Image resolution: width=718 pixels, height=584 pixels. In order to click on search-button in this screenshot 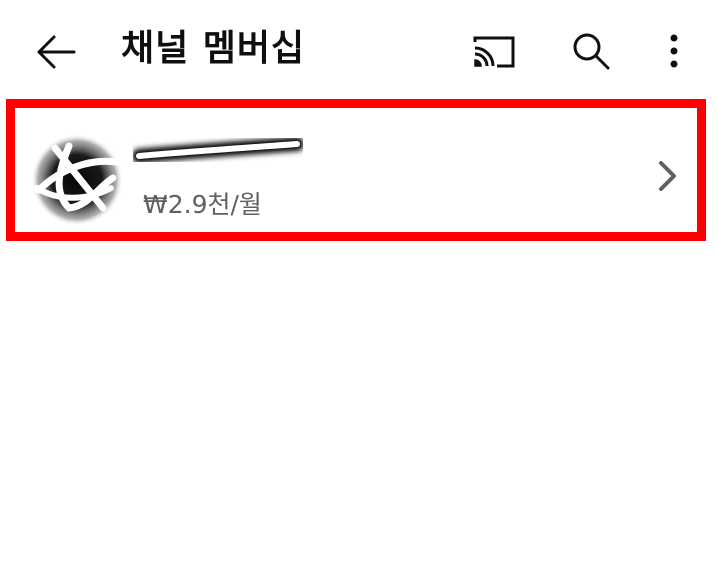, I will do `click(591, 51)`.